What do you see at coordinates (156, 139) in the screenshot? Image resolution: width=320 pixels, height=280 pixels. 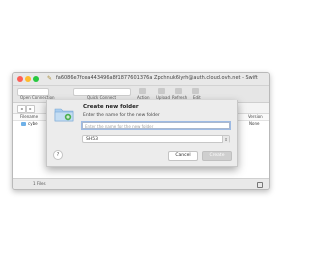 I see `container-select: SH53 ⇕` at bounding box center [156, 139].